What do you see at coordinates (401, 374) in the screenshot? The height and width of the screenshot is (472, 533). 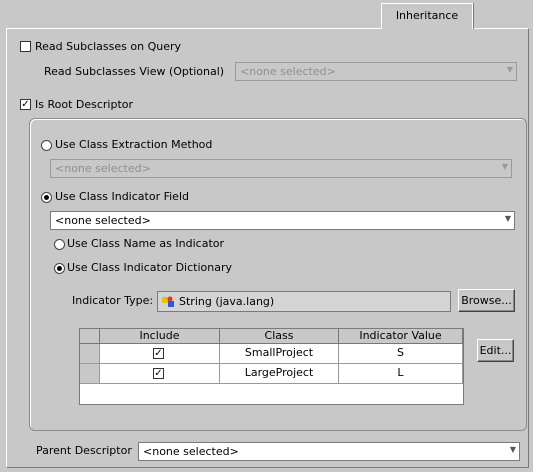 I see `indicator-value-cell: L` at bounding box center [401, 374].